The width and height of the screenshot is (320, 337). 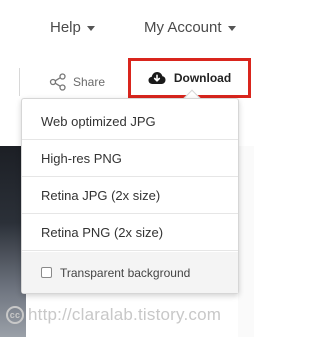 I want to click on help-menu: Help, so click(x=72, y=27).